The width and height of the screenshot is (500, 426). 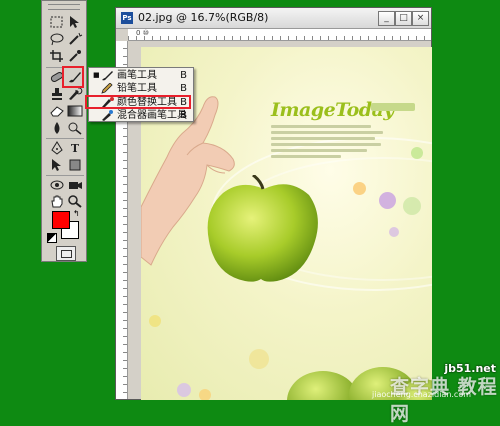 I want to click on brand-blurb, so click(x=330, y=143).